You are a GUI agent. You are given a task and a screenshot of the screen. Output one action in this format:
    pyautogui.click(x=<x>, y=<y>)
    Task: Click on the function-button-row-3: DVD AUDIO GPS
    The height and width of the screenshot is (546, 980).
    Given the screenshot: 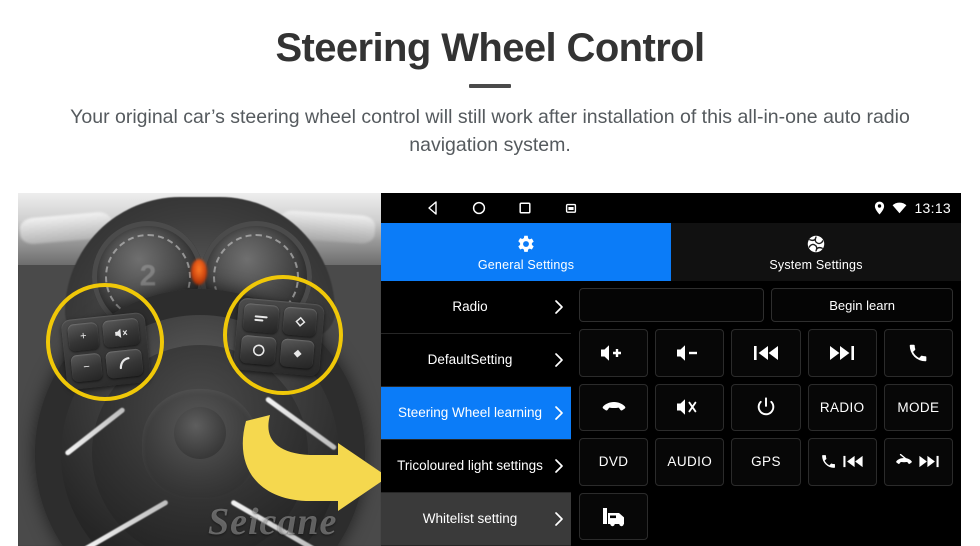 What is the action you would take?
    pyautogui.click(x=766, y=462)
    